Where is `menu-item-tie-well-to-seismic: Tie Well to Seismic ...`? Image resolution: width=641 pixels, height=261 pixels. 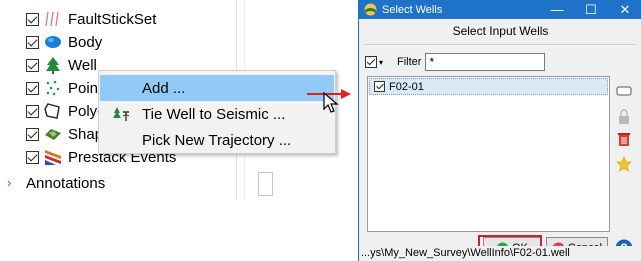 menu-item-tie-well-to-seismic: Tie Well to Seismic ... is located at coordinates (217, 114).